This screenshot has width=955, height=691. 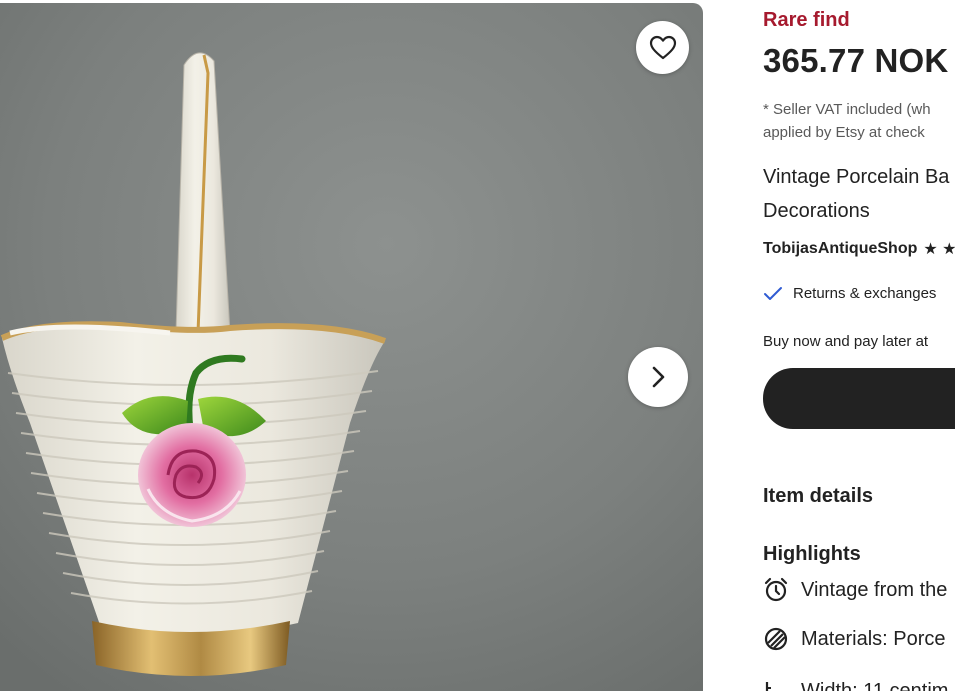 What do you see at coordinates (776, 639) in the screenshot?
I see `materials-icon` at bounding box center [776, 639].